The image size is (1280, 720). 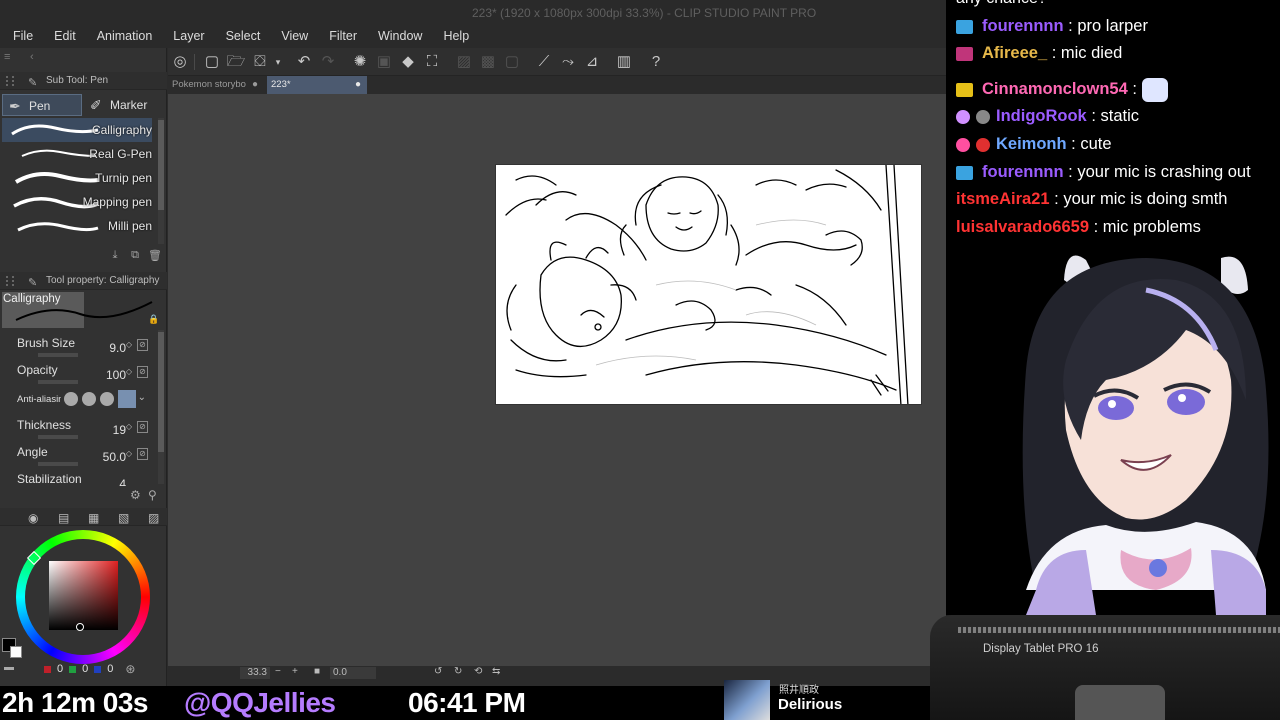 What do you see at coordinates (432, 62) in the screenshot?
I see `select-all-icon: ⛶` at bounding box center [432, 62].